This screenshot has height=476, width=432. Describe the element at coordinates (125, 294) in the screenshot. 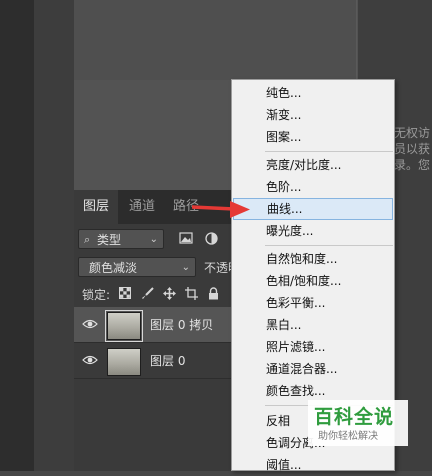

I see `lock-transparent-icon` at that location.